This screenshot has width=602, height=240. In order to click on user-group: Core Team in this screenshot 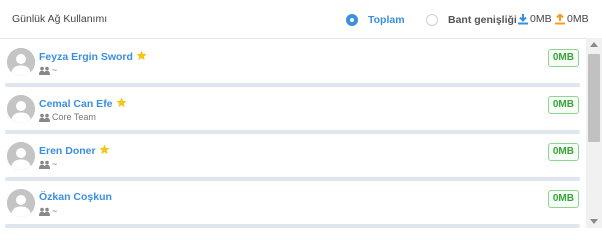, I will do `click(67, 117)`.